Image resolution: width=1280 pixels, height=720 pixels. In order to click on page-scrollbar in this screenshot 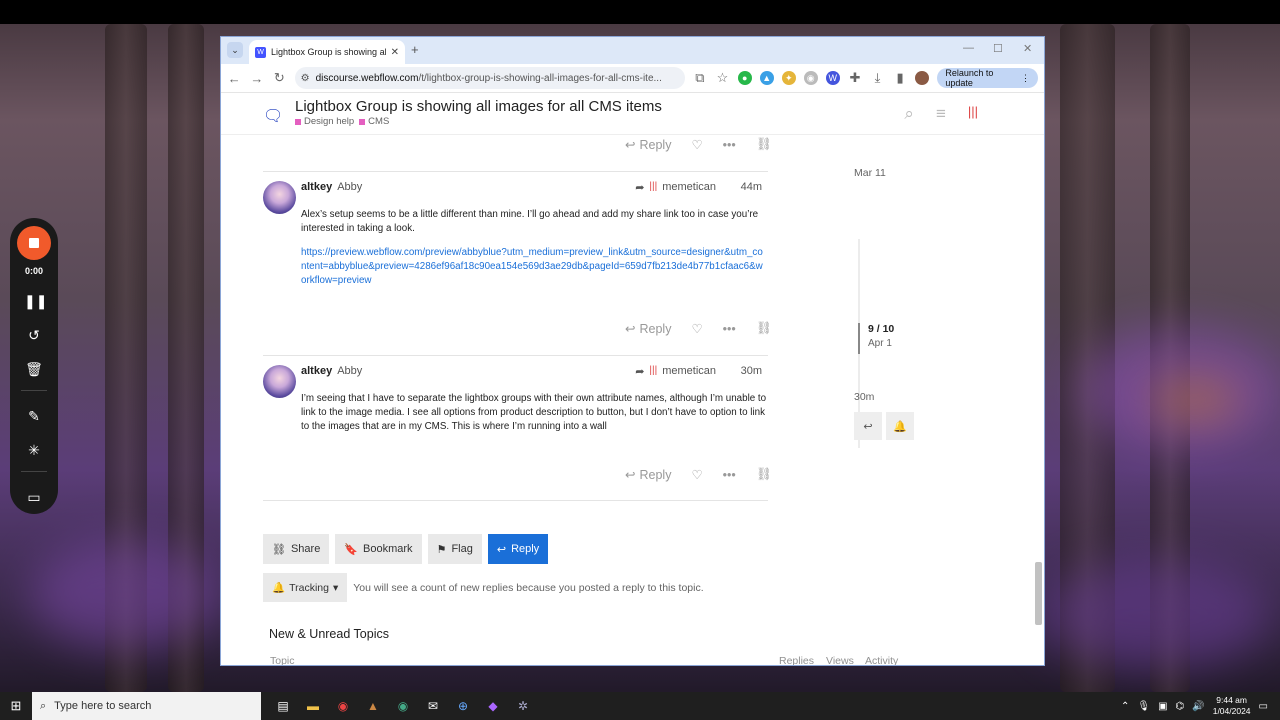, I will do `click(1038, 593)`.